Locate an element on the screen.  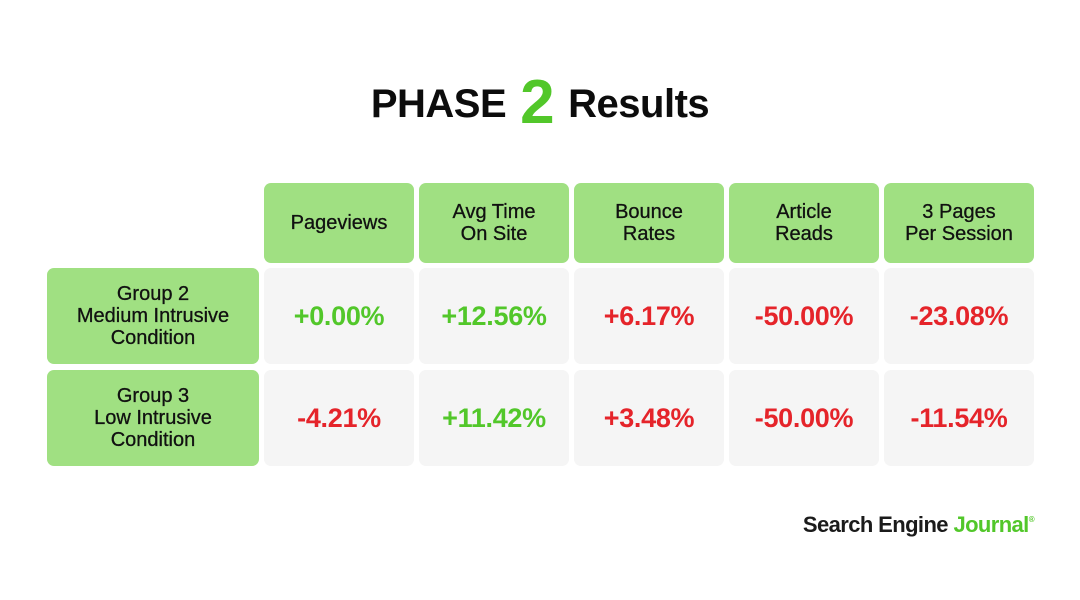
column-header: 3 Pages Per Session is located at coordinates (959, 223).